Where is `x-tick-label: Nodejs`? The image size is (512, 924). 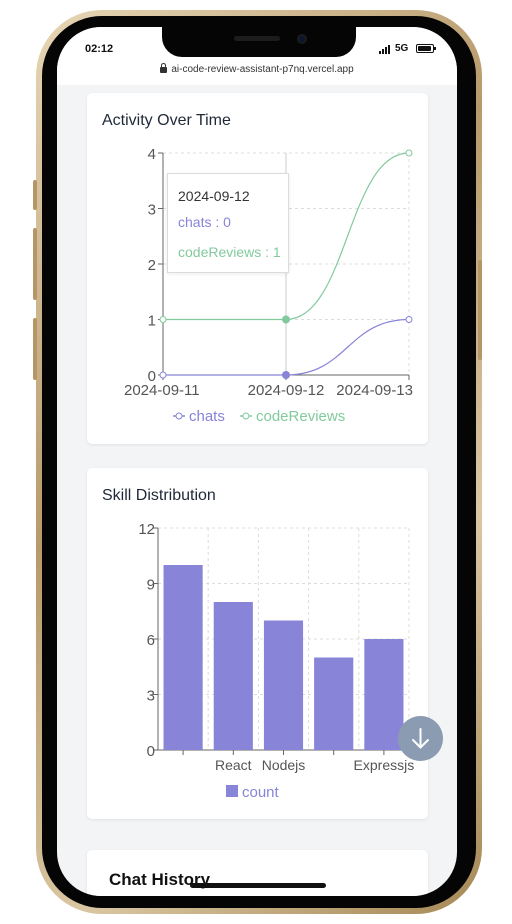
x-tick-label: Nodejs is located at coordinates (284, 765).